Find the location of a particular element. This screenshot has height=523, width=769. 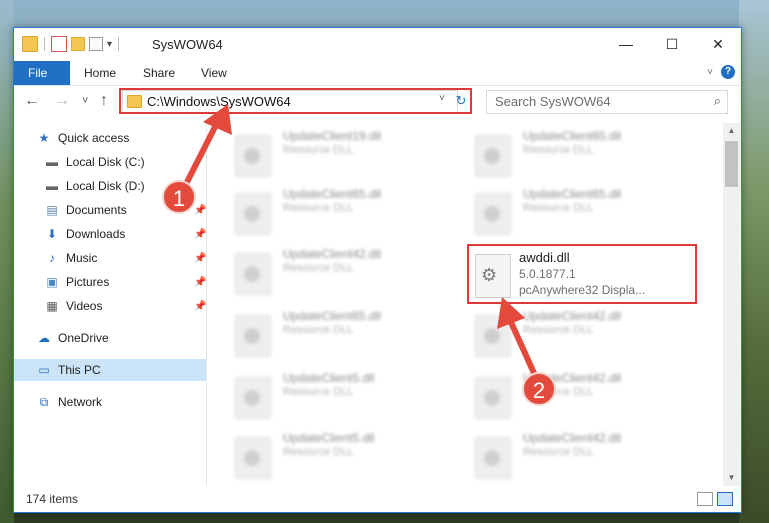

step-2-badge: 2 is located at coordinates (539, 389).